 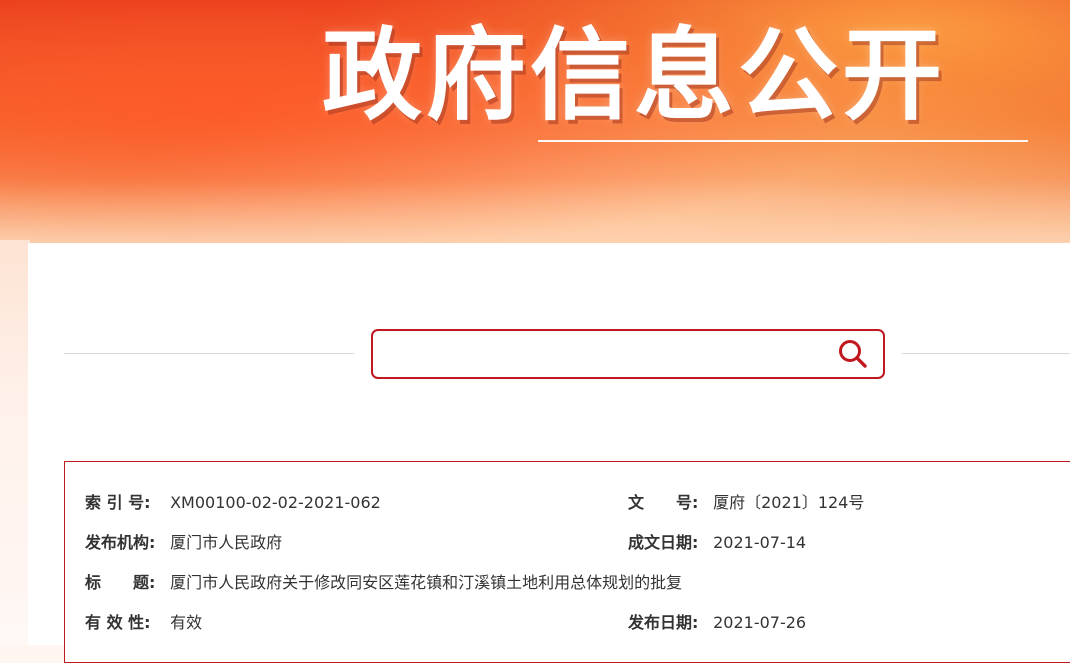 I want to click on issuer-label: 发布机构:, so click(x=120, y=542).